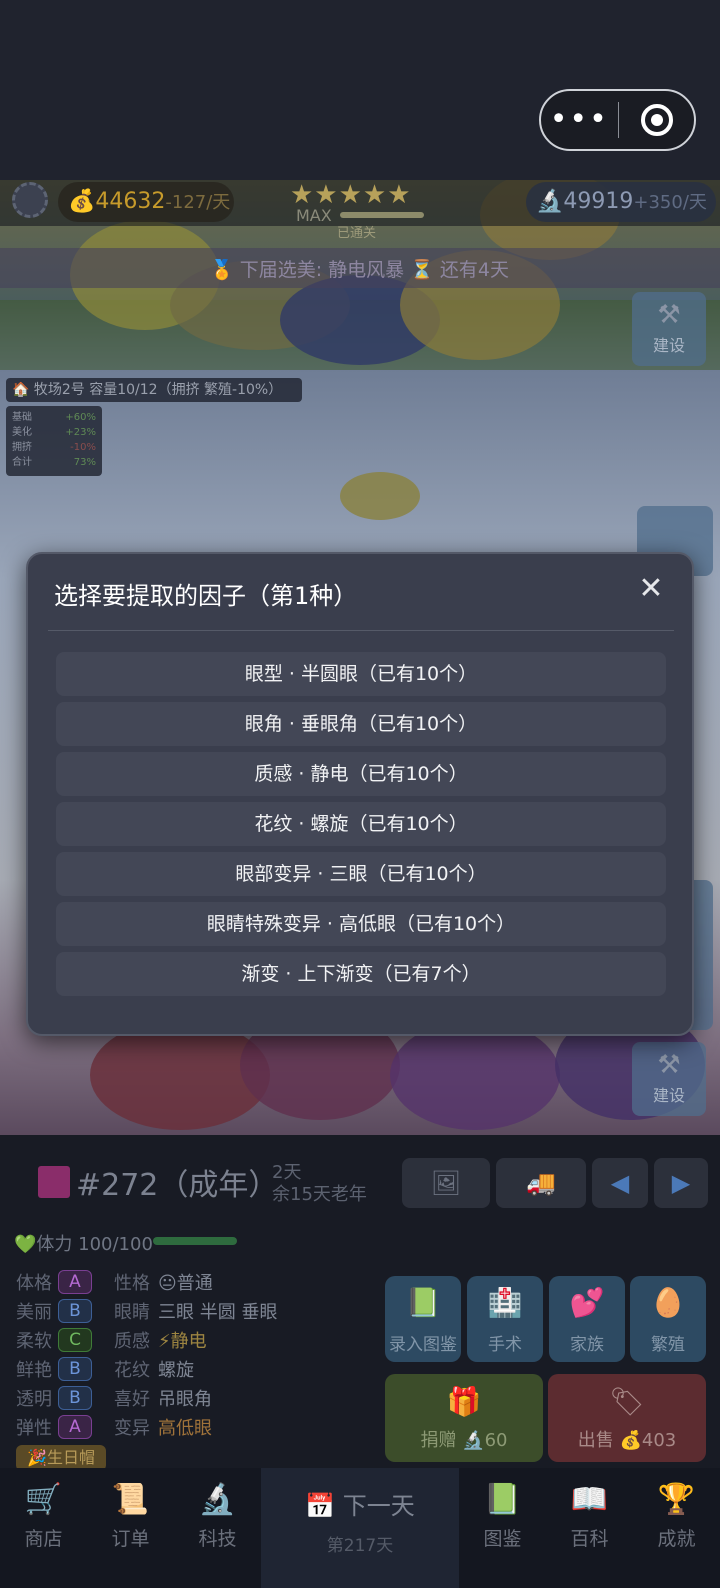  I want to click on factor-option: 花纹 · 螺旋（已有10个）, so click(361, 824).